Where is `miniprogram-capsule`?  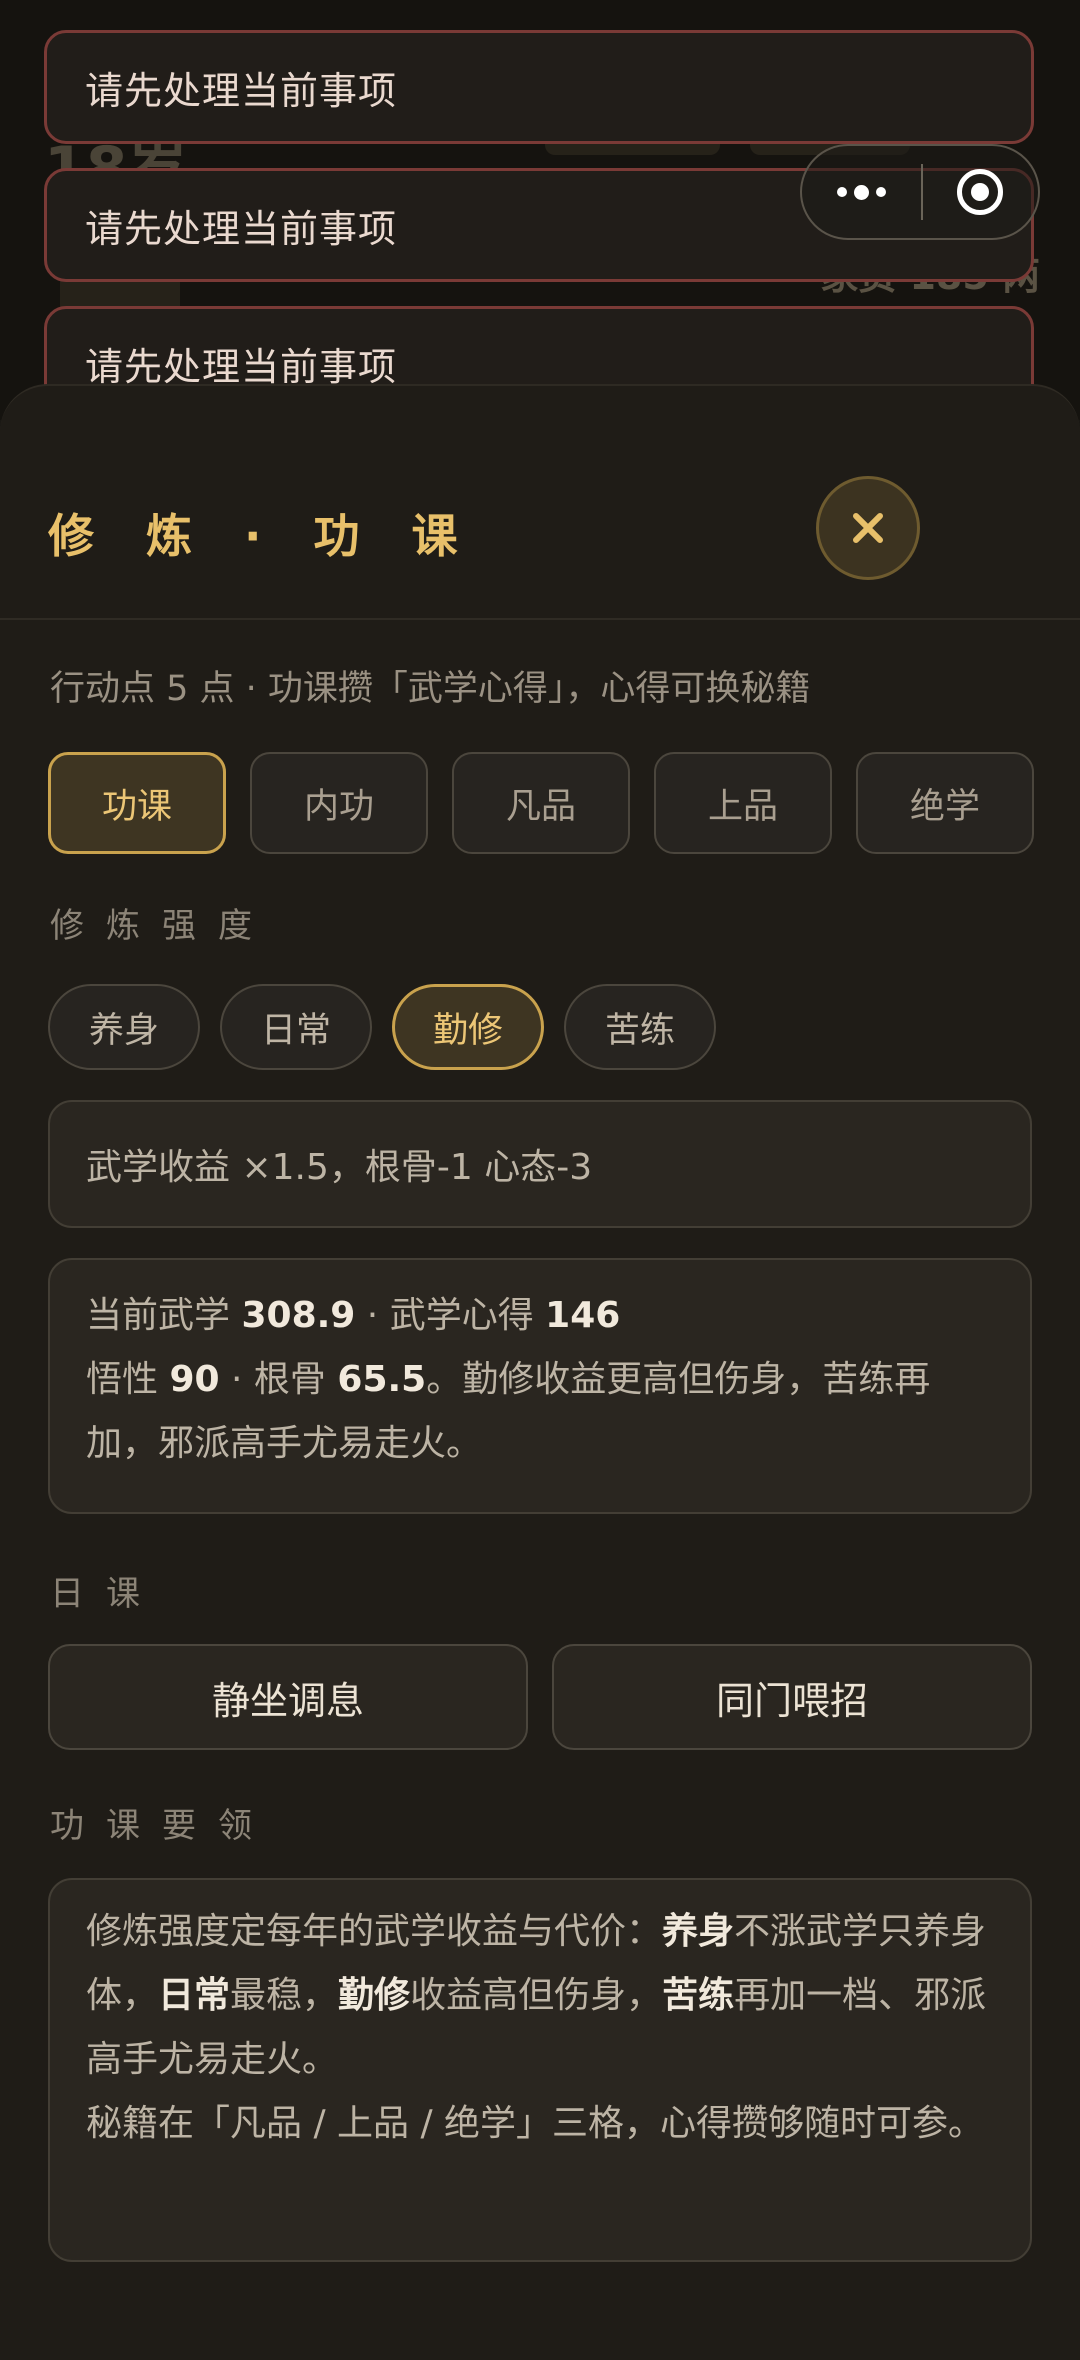
miniprogram-capsule is located at coordinates (920, 192).